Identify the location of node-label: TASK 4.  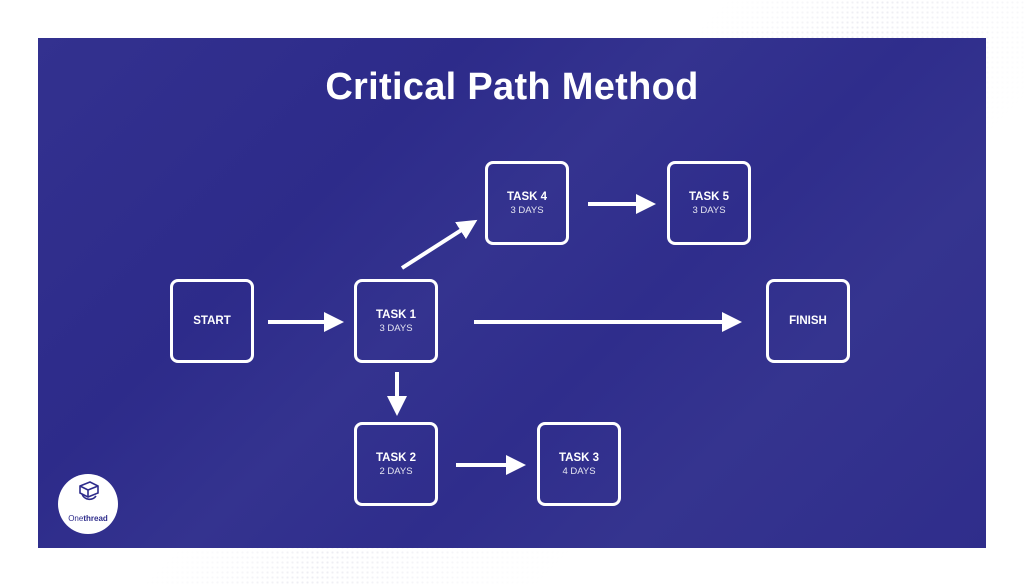
(527, 196).